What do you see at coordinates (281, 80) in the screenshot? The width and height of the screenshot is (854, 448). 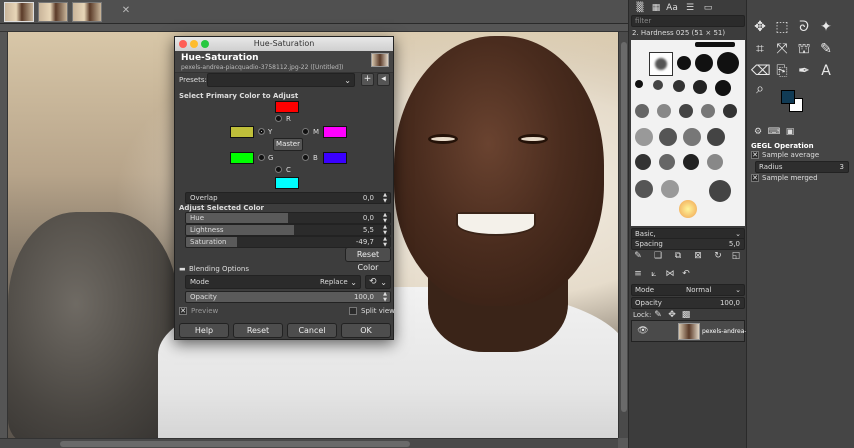 I see `presets-combo: ⌄` at bounding box center [281, 80].